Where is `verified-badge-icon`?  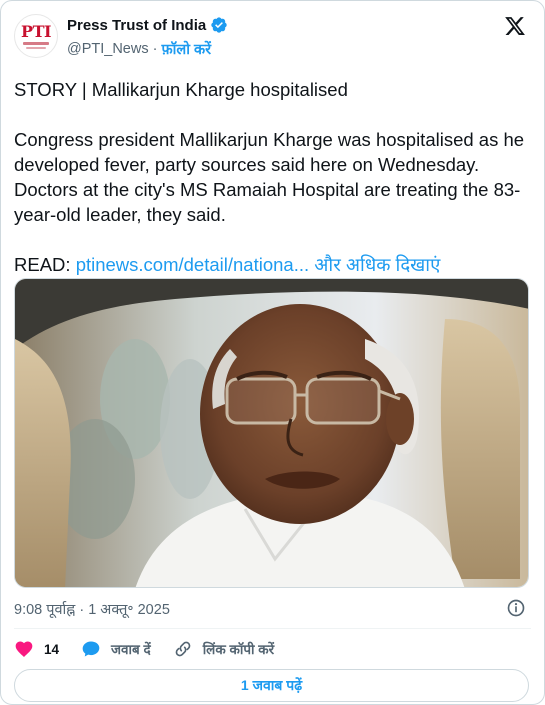
verified-badge-icon is located at coordinates (219, 25).